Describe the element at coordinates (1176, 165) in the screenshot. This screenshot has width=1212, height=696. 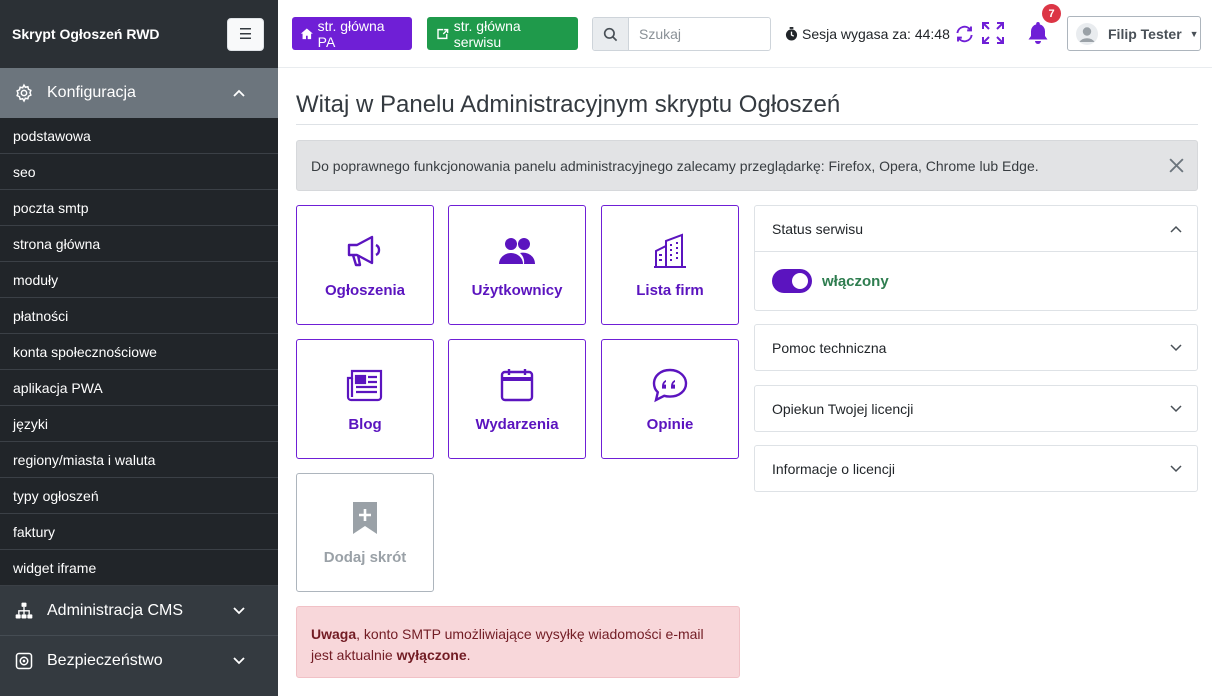
I see `close-icon` at that location.